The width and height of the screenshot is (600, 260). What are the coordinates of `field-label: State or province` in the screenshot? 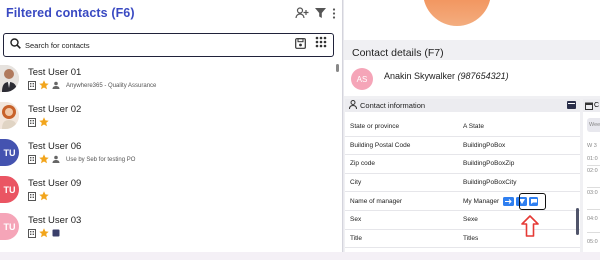 It's located at (375, 127).